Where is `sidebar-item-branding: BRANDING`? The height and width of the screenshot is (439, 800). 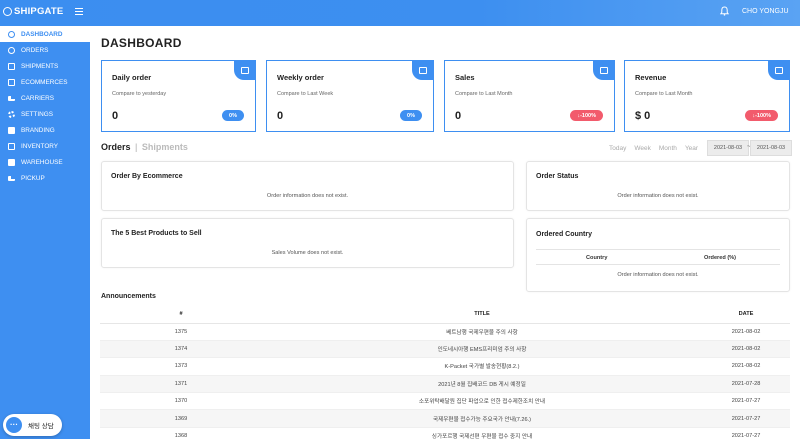
sidebar-item-branding: BRANDING is located at coordinates (45, 130).